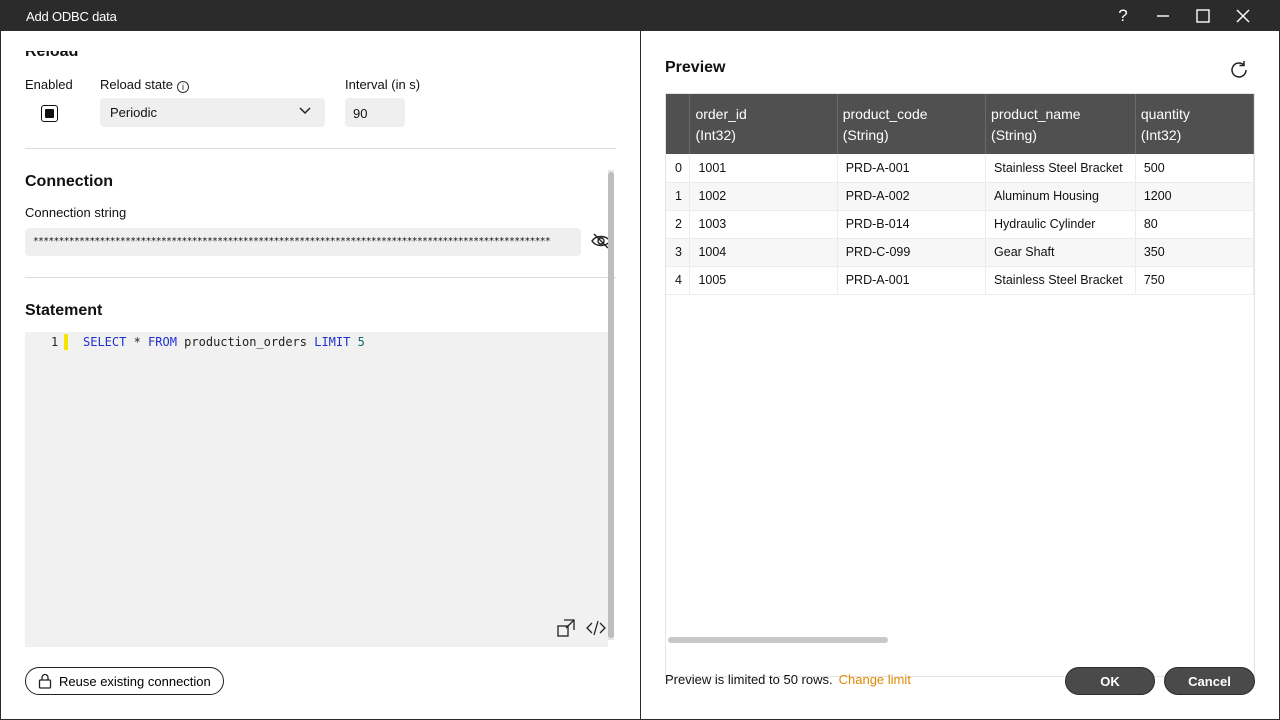 The width and height of the screenshot is (1280, 720). Describe the element at coordinates (71, 16) in the screenshot. I see `window-title: Add ODBC data` at that location.